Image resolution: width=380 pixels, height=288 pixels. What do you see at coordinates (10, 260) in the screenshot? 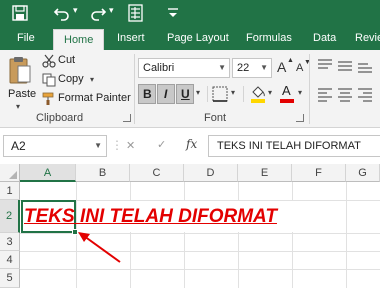
I see `row-header-4: 4` at bounding box center [10, 260].